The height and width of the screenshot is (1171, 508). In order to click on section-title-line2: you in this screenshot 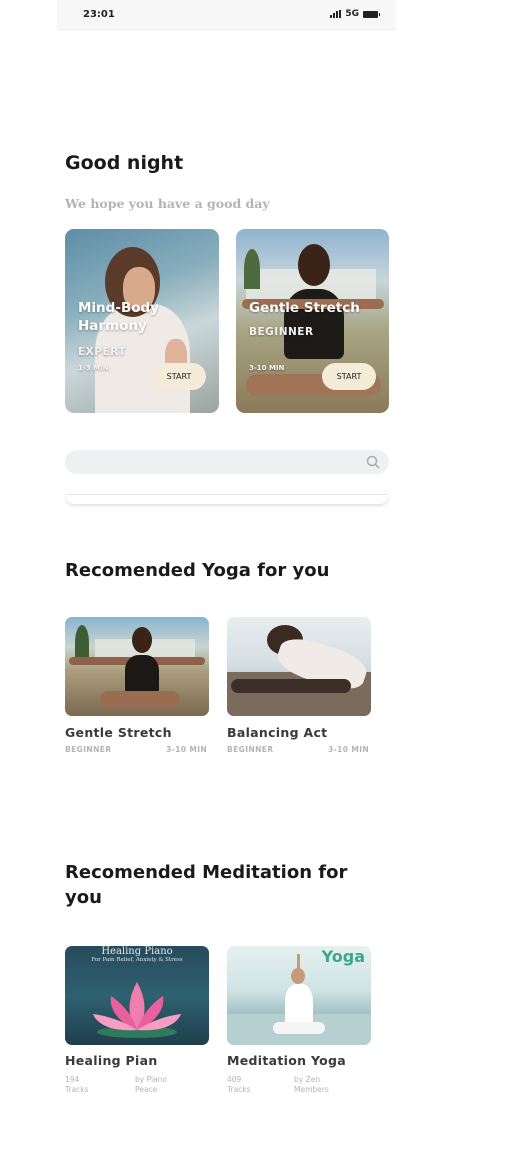, I will do `click(83, 897)`.